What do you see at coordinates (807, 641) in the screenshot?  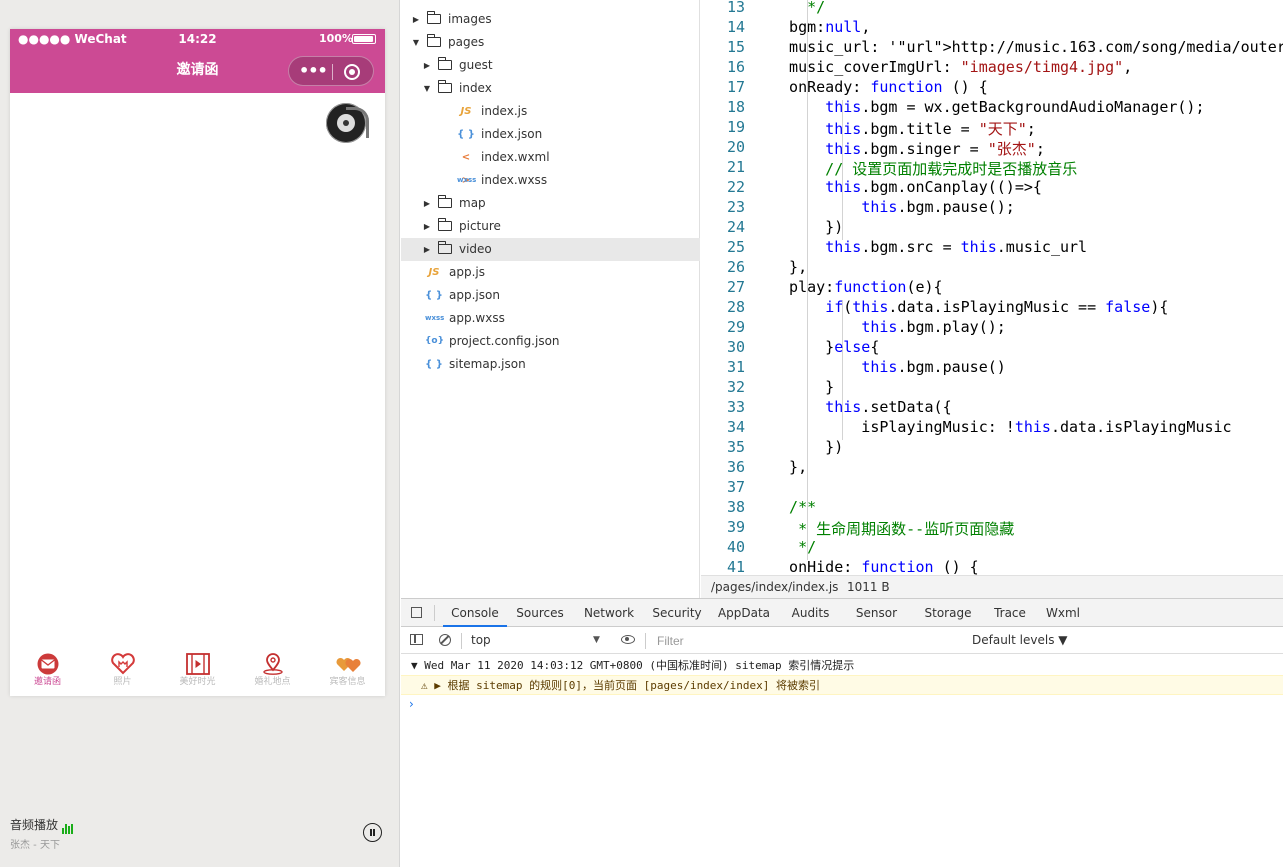 I see `filter-input` at bounding box center [807, 641].